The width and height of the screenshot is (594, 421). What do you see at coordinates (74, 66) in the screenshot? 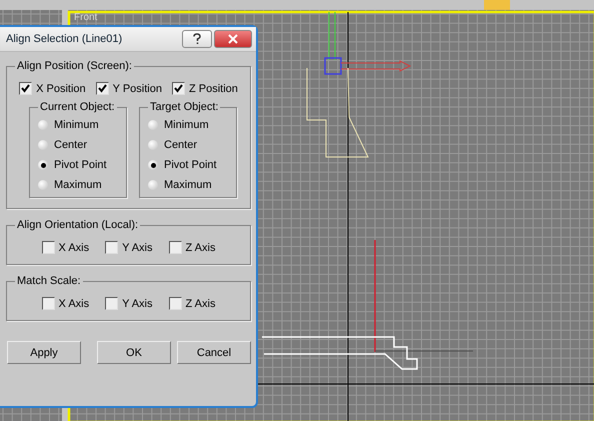
I see `group-title: Align Position (Screen):` at bounding box center [74, 66].